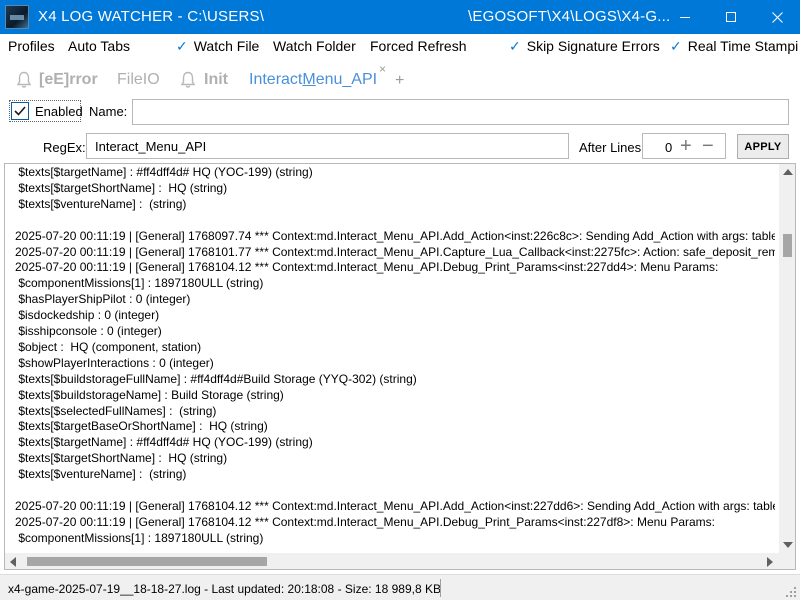  What do you see at coordinates (108, 346) in the screenshot?
I see `log-line: $object : HQ (component, station)` at bounding box center [108, 346].